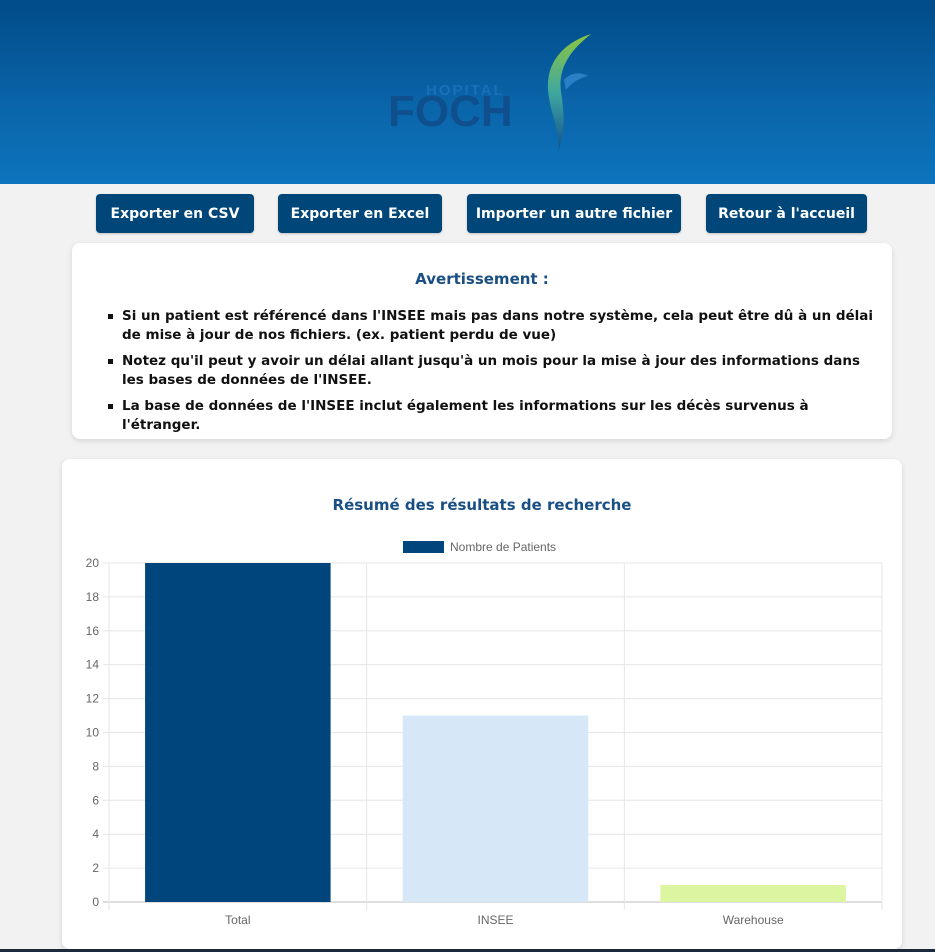 Image resolution: width=935 pixels, height=952 pixels. I want to click on back-home-button: Retour à l'accueil, so click(786, 213).